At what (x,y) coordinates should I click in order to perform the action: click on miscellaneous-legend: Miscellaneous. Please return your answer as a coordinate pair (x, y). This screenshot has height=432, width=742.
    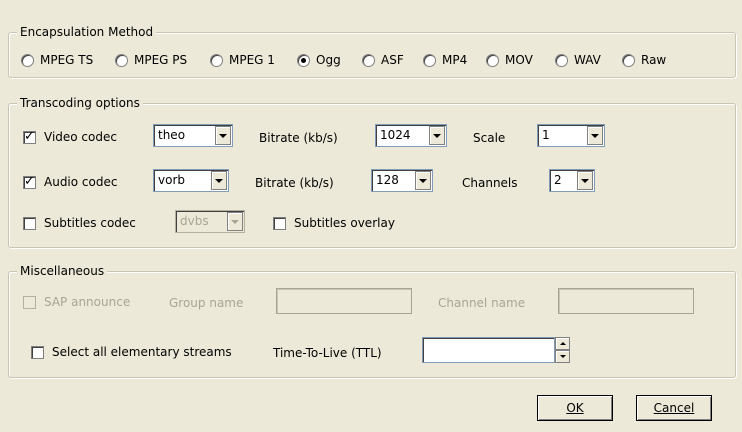
    Looking at the image, I should click on (62, 271).